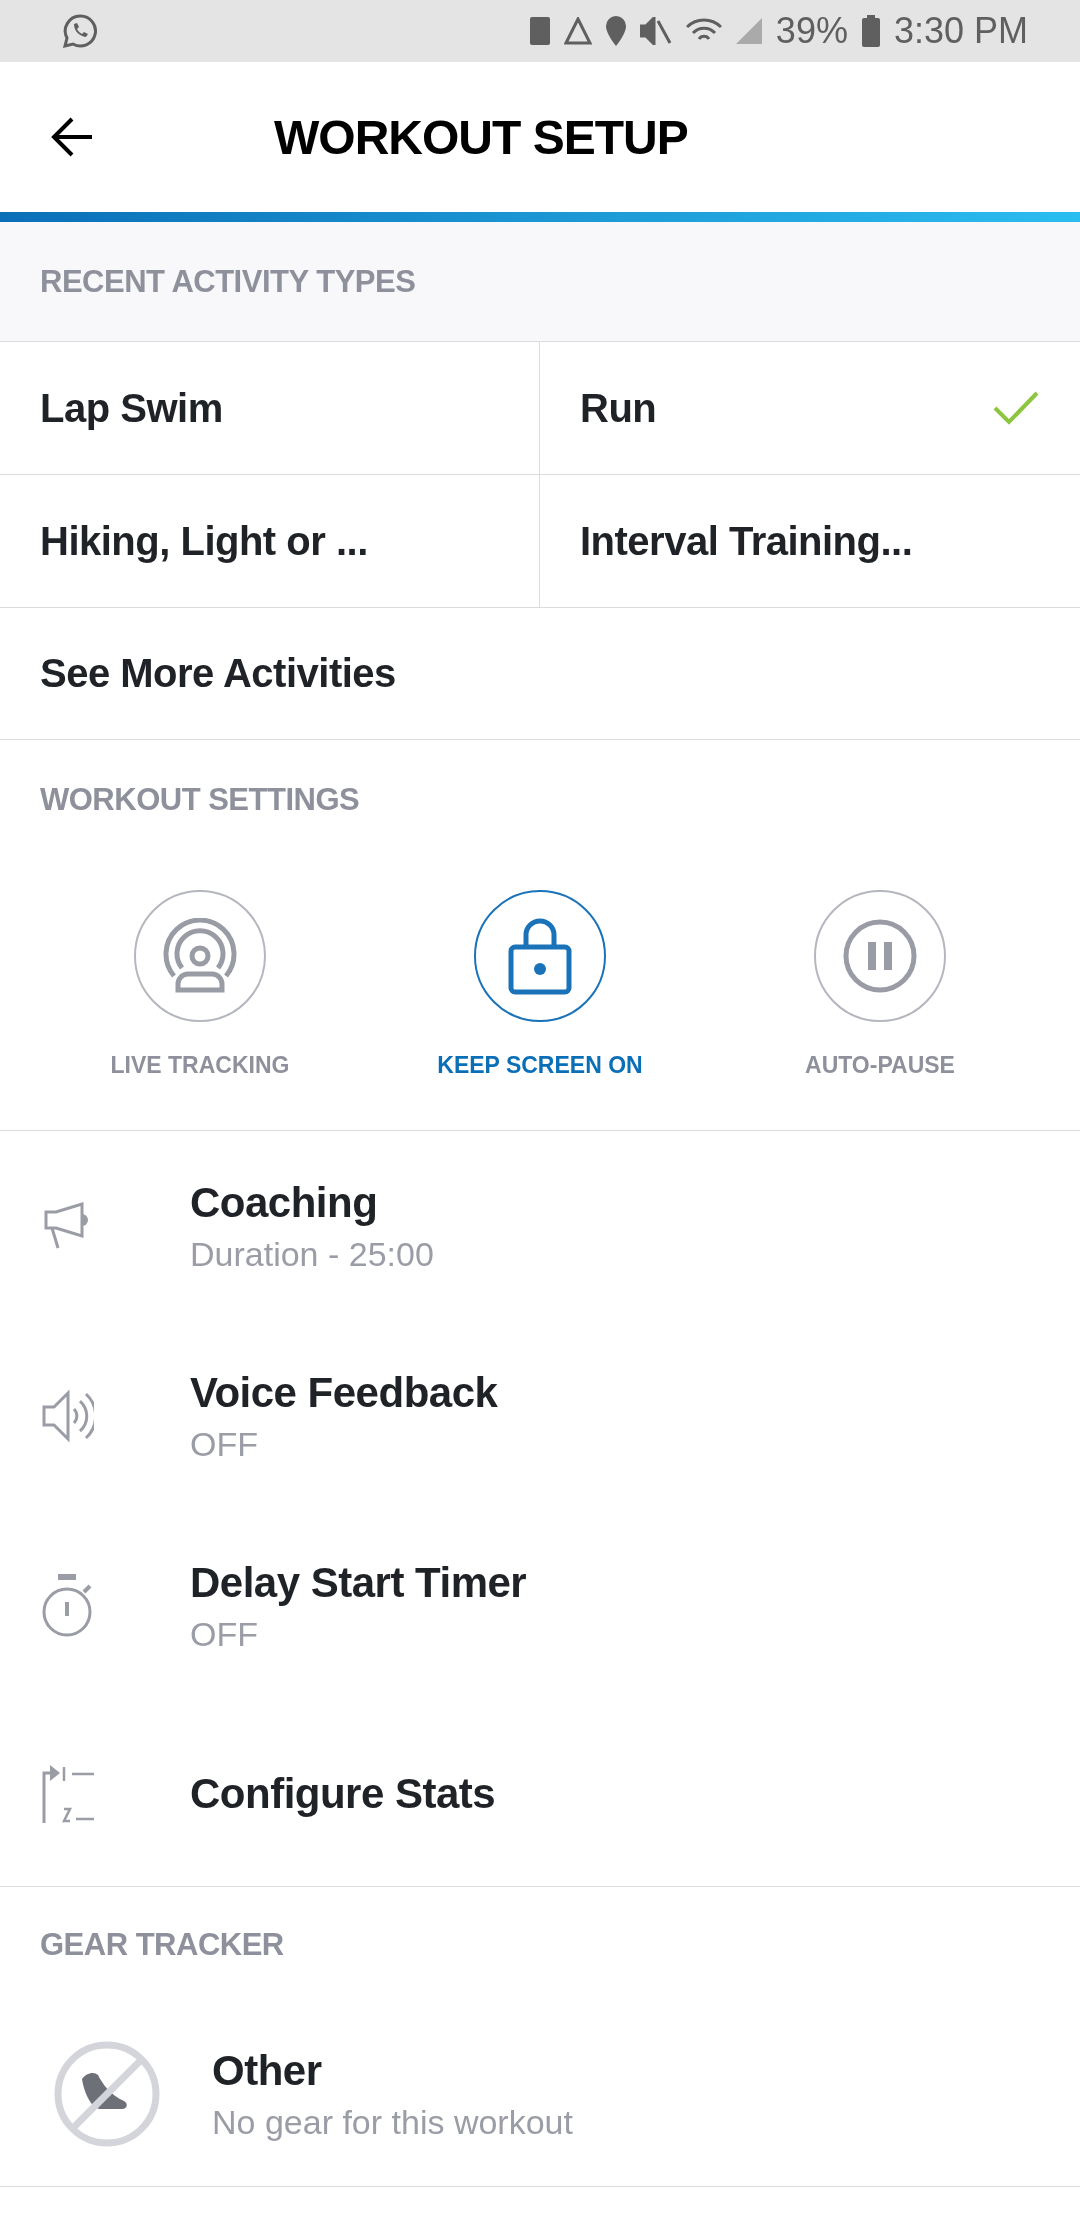  Describe the element at coordinates (540, 1416) in the screenshot. I see `setting-row: Voice Feedback OFF` at that location.